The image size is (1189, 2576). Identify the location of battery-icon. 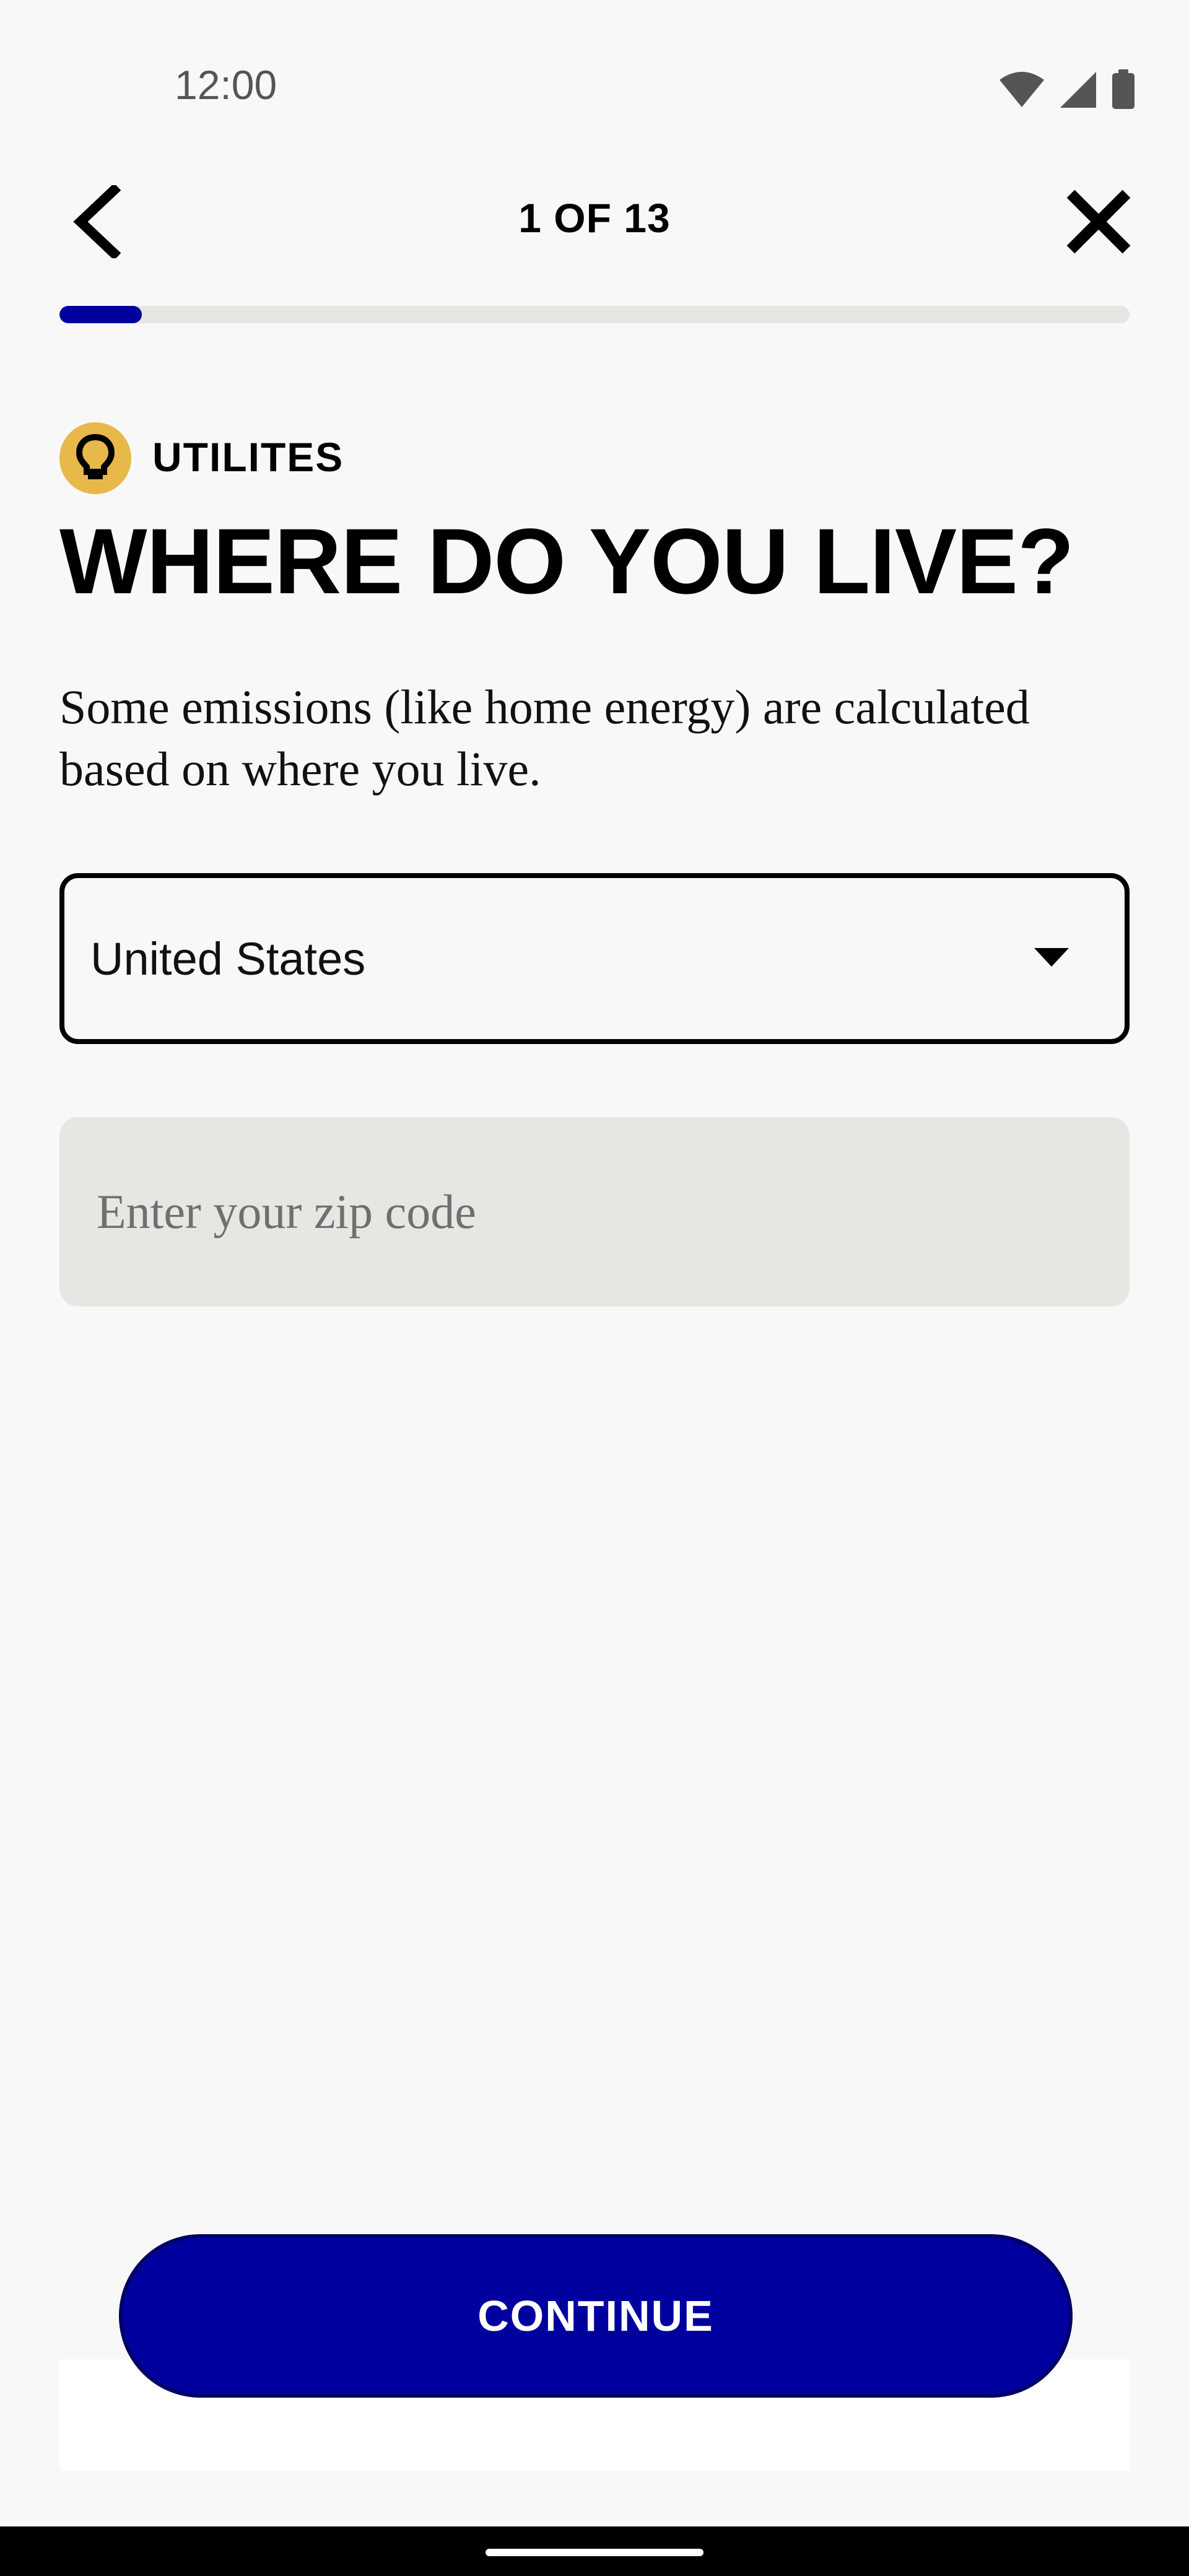
(1123, 91).